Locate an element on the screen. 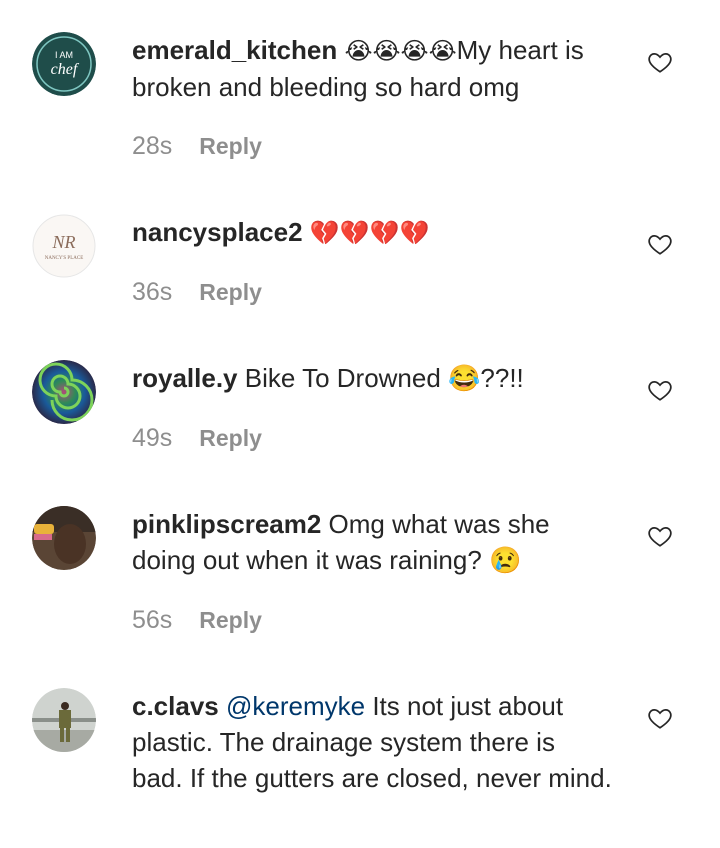 The height and width of the screenshot is (848, 720). comment-time: 36s is located at coordinates (152, 292).